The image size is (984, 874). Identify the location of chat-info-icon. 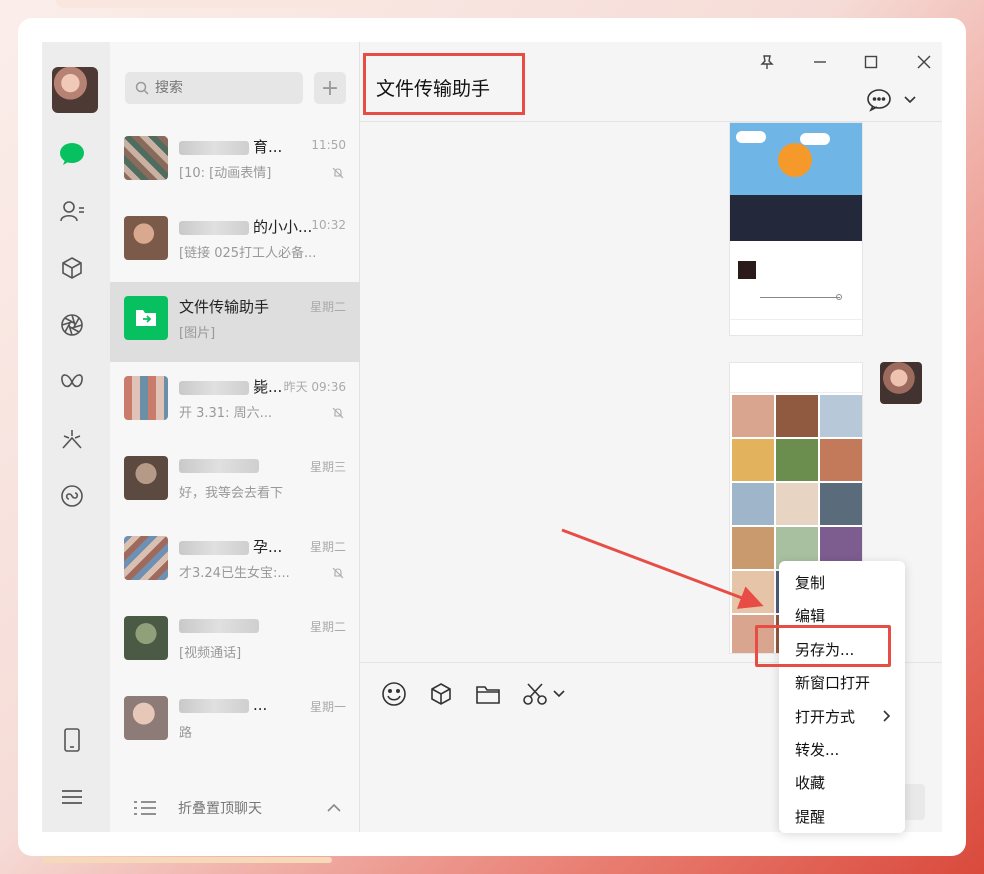
(879, 100).